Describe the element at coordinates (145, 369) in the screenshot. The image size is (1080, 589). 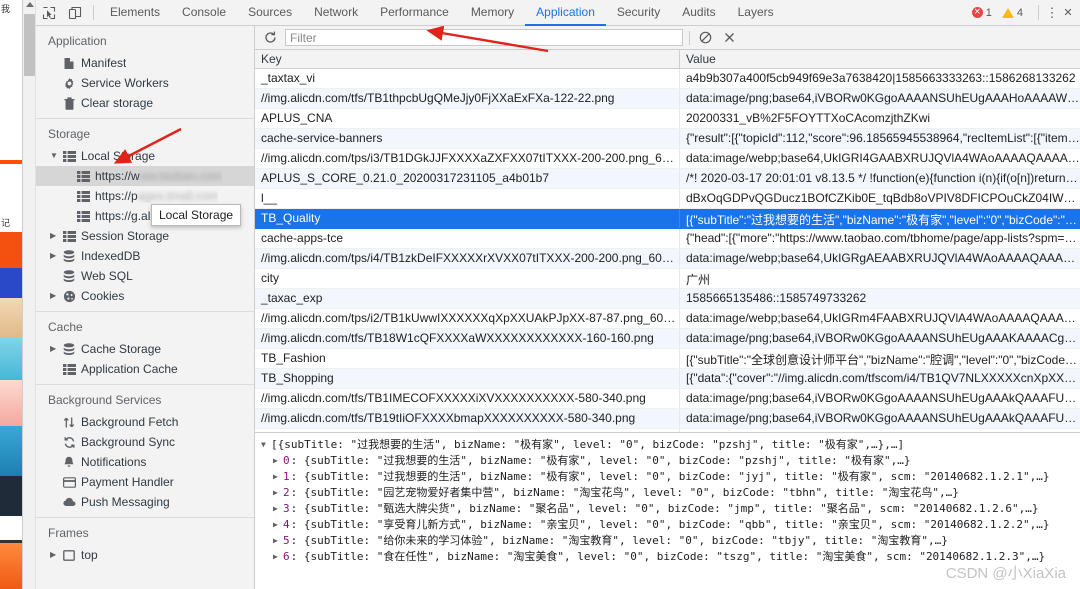
I see `sidebar-item-application-cache: Application Cache` at that location.